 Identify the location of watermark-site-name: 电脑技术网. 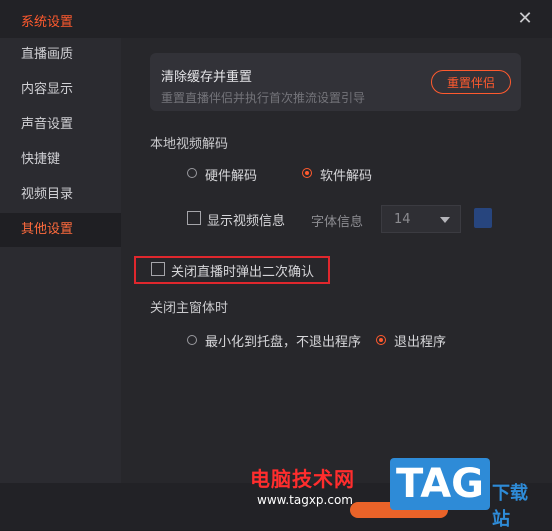
(302, 479).